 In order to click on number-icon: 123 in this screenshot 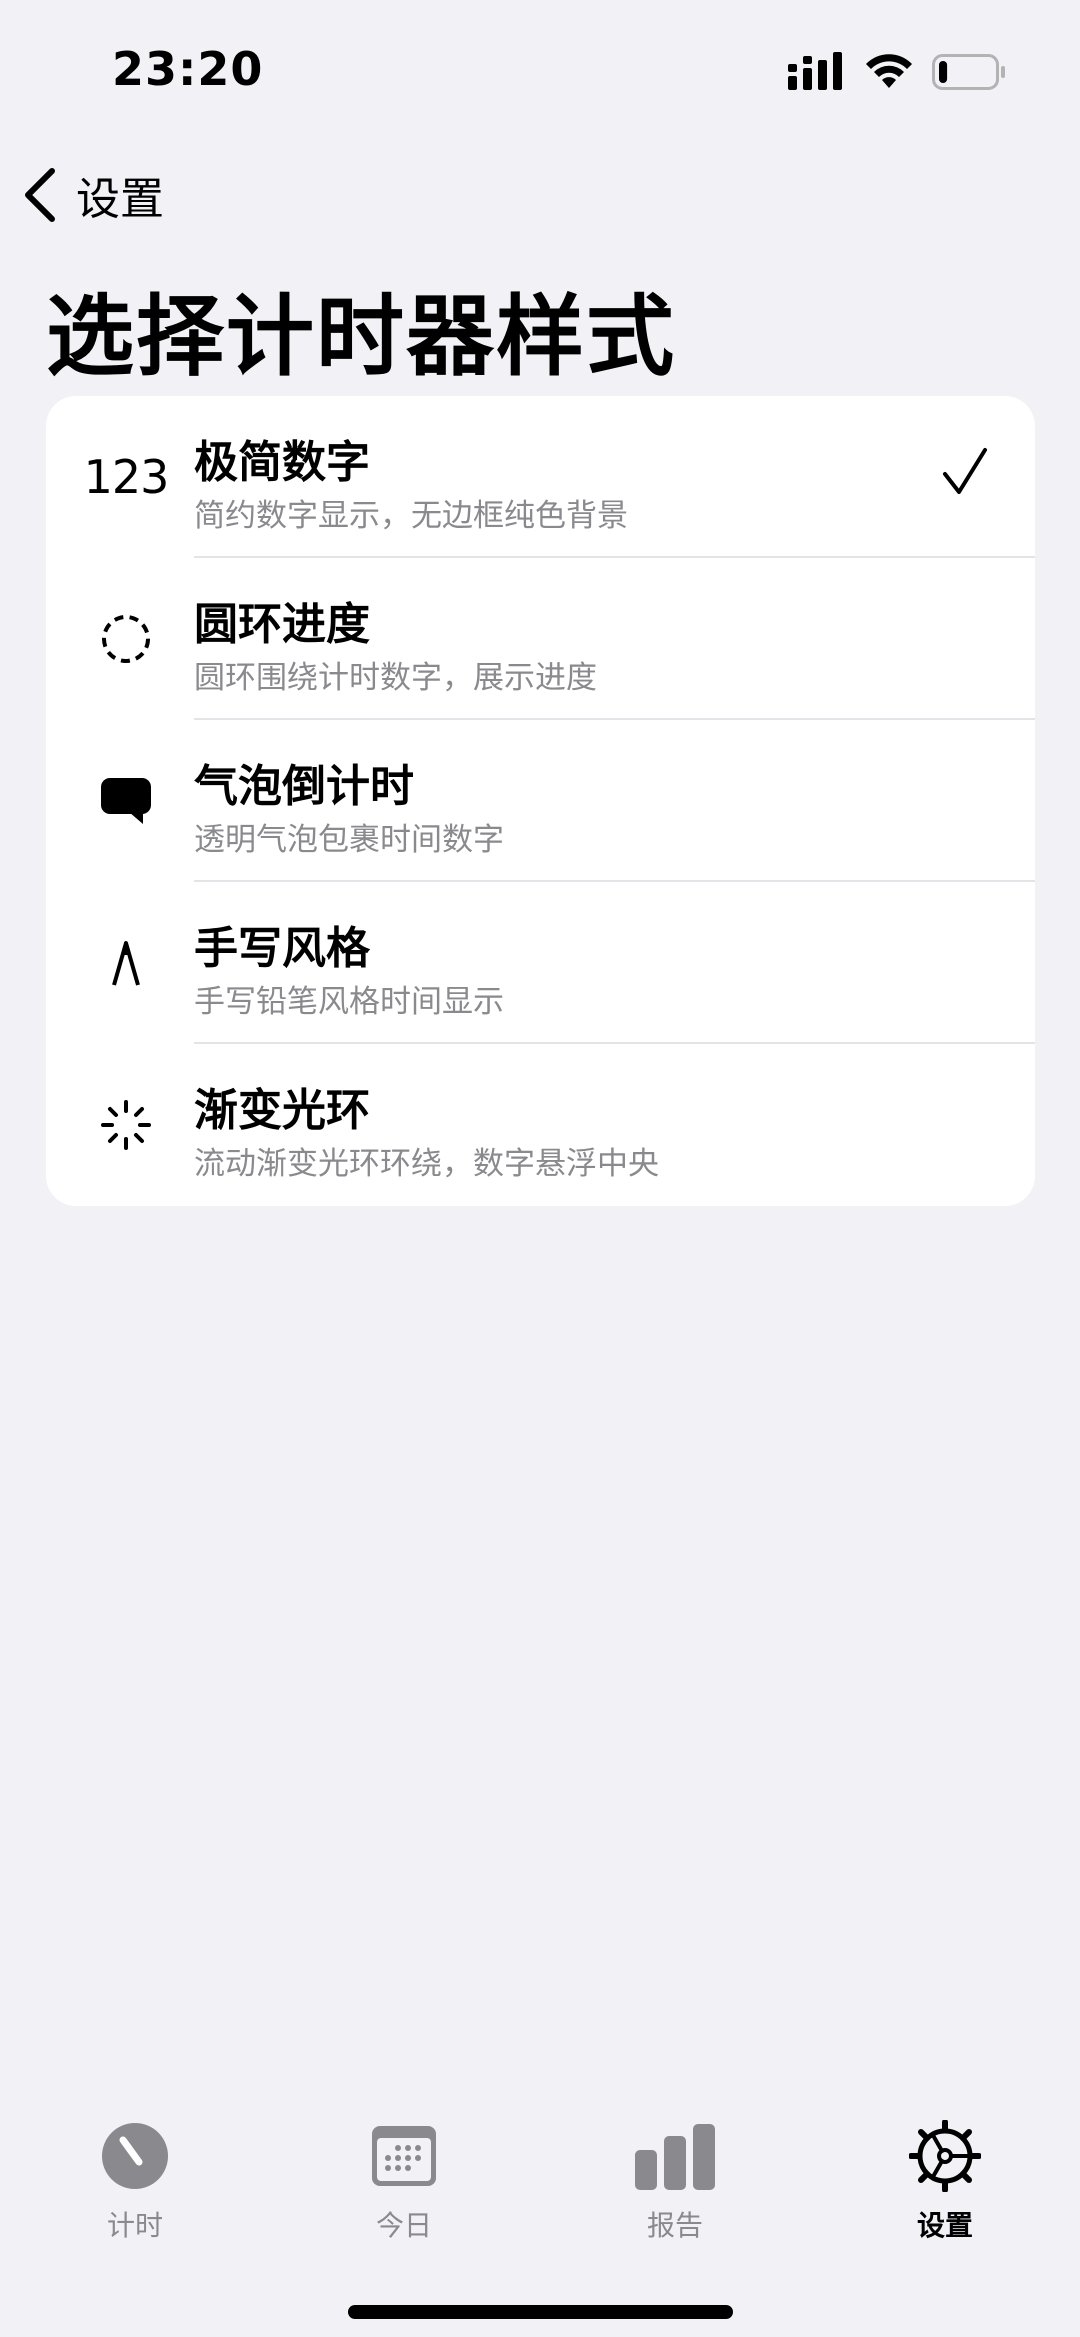, I will do `click(126, 477)`.